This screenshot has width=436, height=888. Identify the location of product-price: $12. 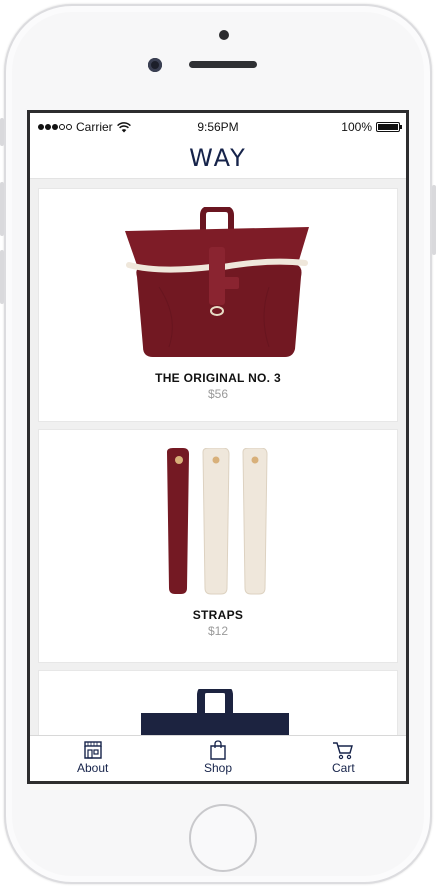
(218, 631).